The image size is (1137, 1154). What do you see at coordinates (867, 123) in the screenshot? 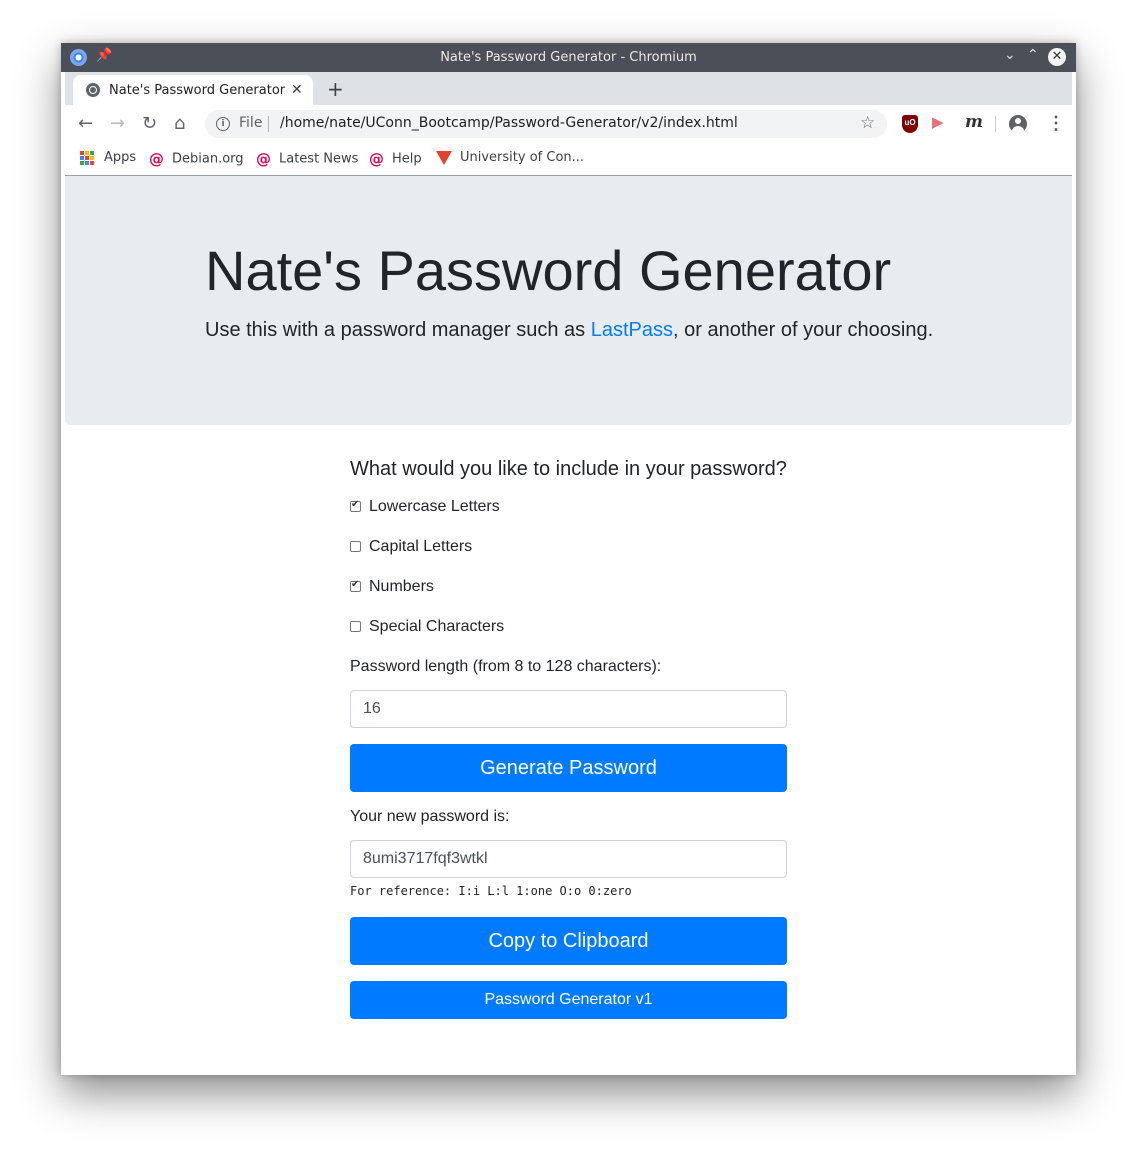
I see `bookmark-star-icon: ☆` at bounding box center [867, 123].